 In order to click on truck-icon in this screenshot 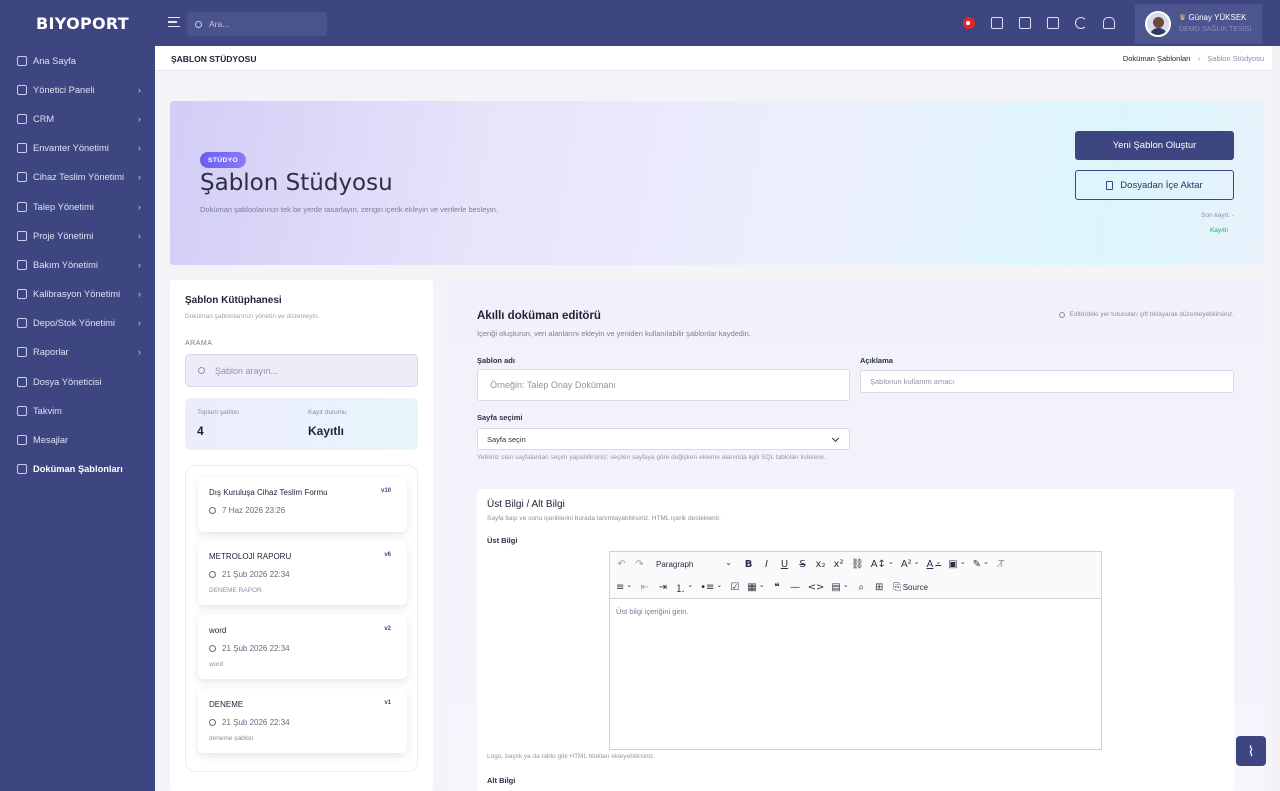, I will do `click(22, 177)`.